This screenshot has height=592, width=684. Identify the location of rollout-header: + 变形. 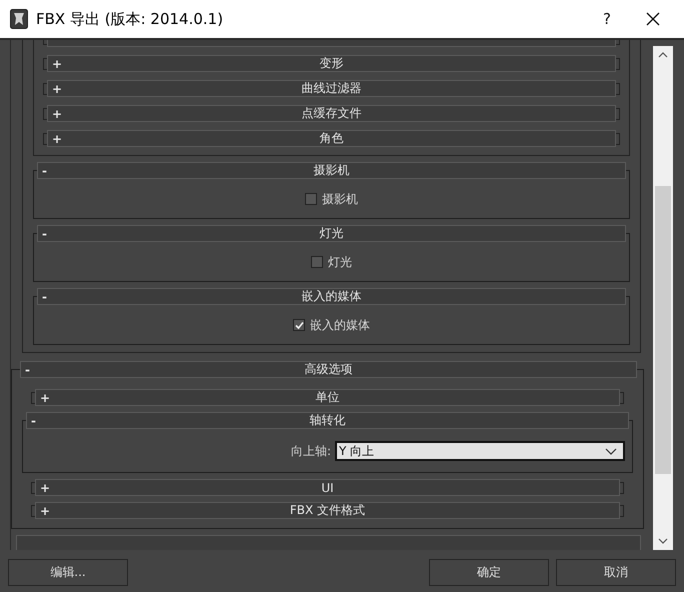
(331, 63).